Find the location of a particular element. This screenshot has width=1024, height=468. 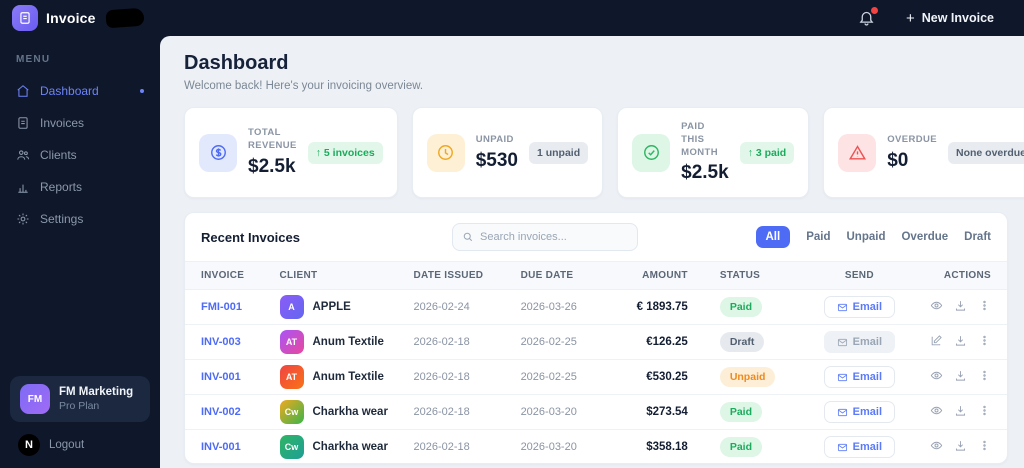

user-avatar: FM is located at coordinates (35, 399).